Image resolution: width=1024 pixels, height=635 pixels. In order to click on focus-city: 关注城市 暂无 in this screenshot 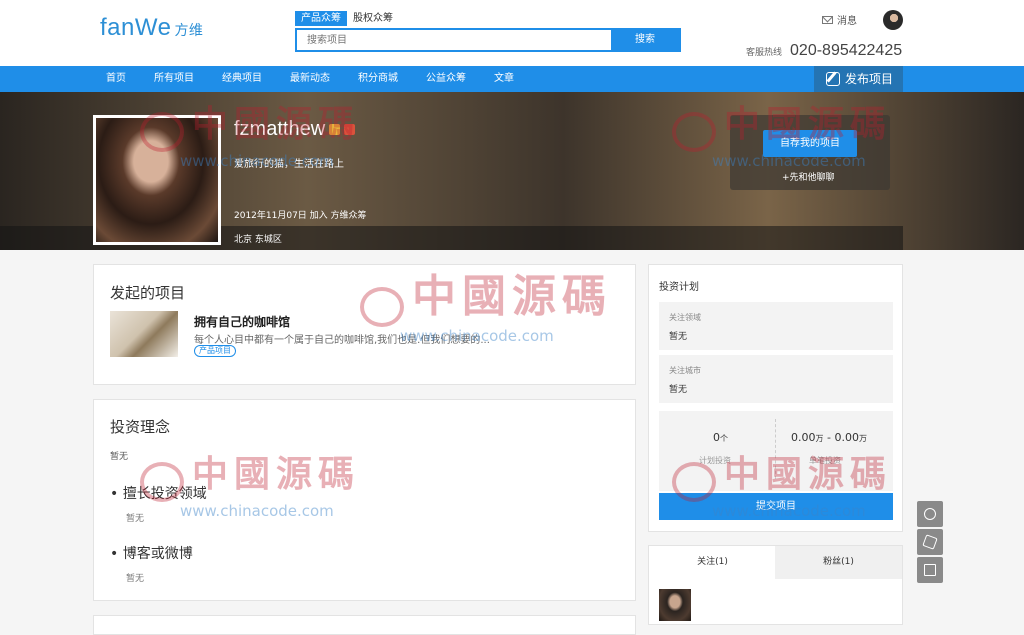, I will do `click(776, 379)`.